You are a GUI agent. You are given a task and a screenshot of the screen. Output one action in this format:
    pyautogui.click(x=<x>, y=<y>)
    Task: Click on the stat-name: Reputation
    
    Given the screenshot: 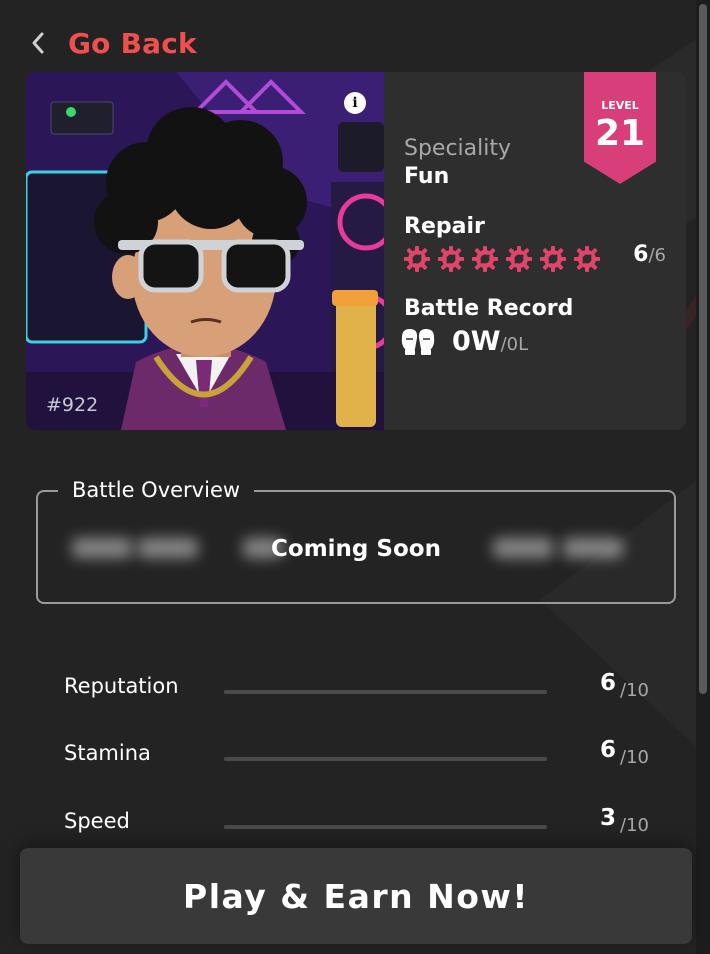 What is the action you would take?
    pyautogui.click(x=121, y=686)
    